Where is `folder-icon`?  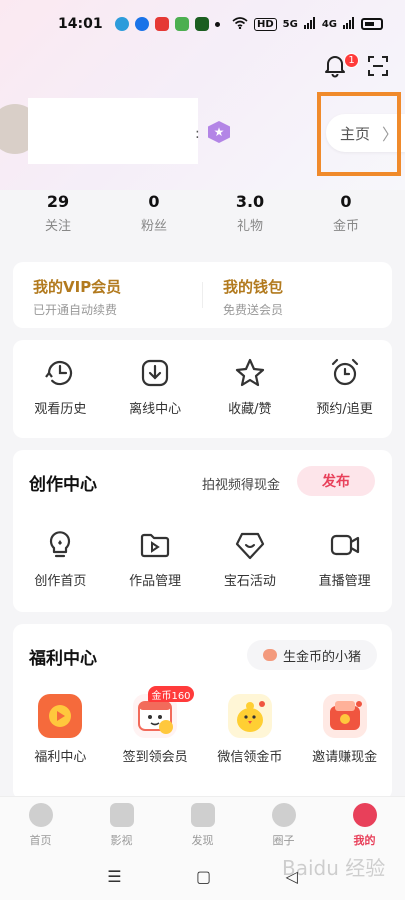
folder-icon is located at coordinates (155, 545).